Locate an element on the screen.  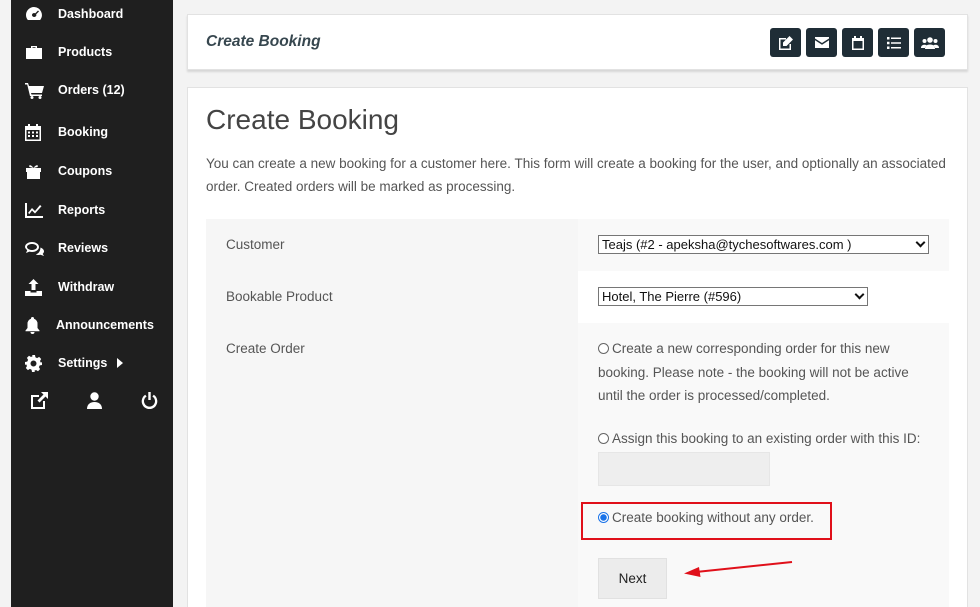
annotation-arrow is located at coordinates (738, 569).